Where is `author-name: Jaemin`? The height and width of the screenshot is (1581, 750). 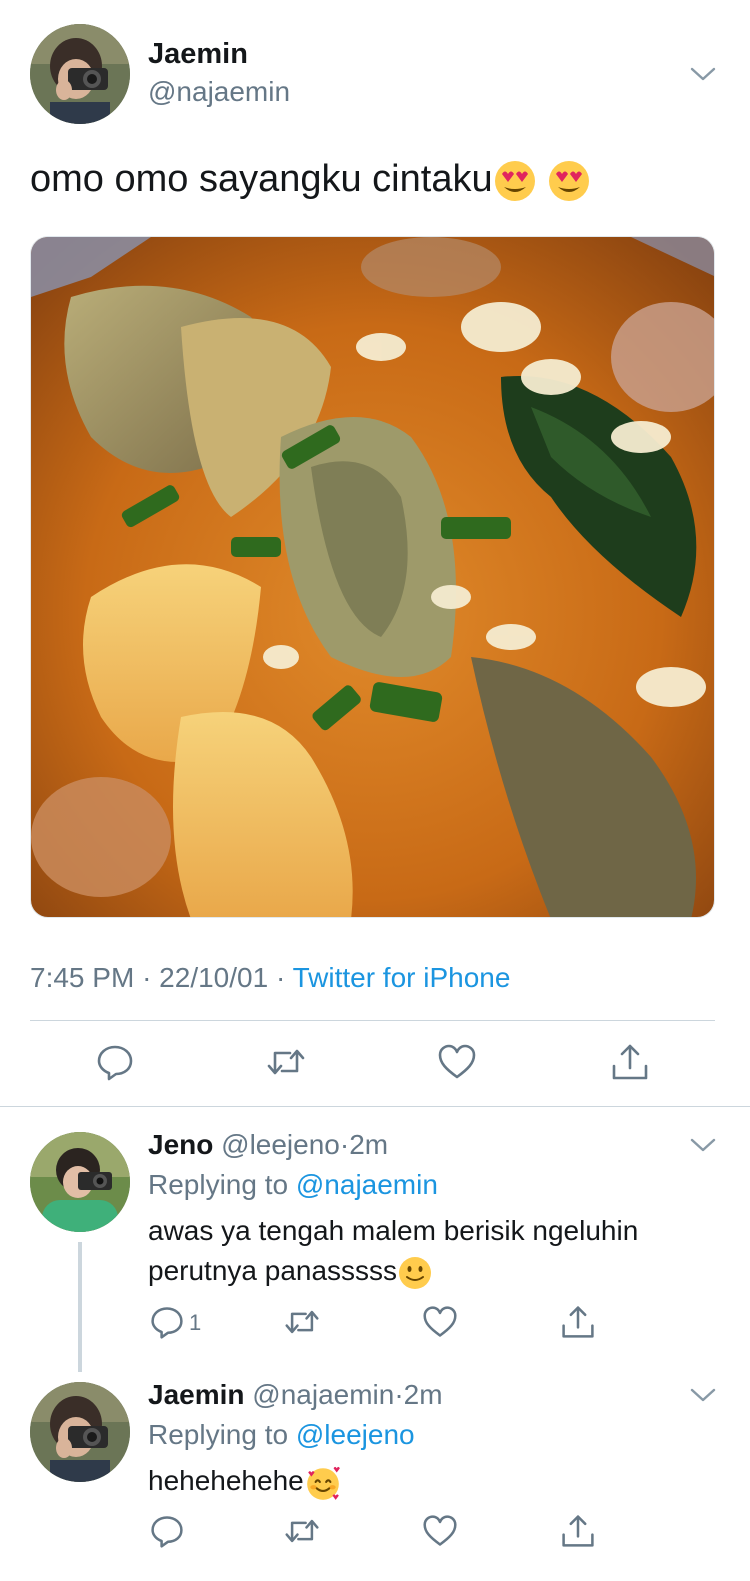
author-name: Jaemin is located at coordinates (198, 54).